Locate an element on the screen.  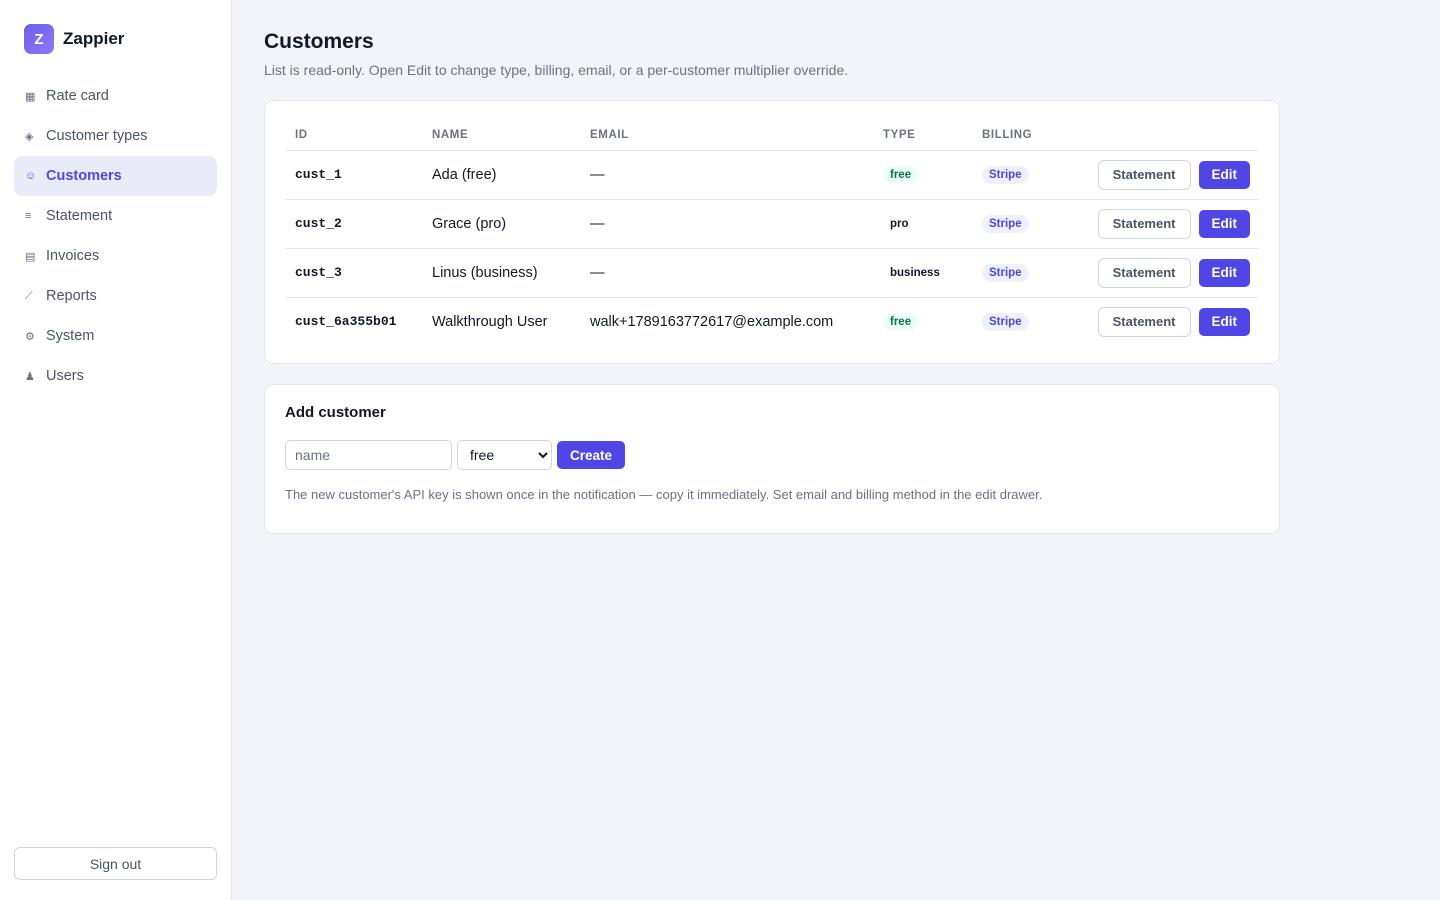
diamond-icon: ◈ is located at coordinates (29, 136).